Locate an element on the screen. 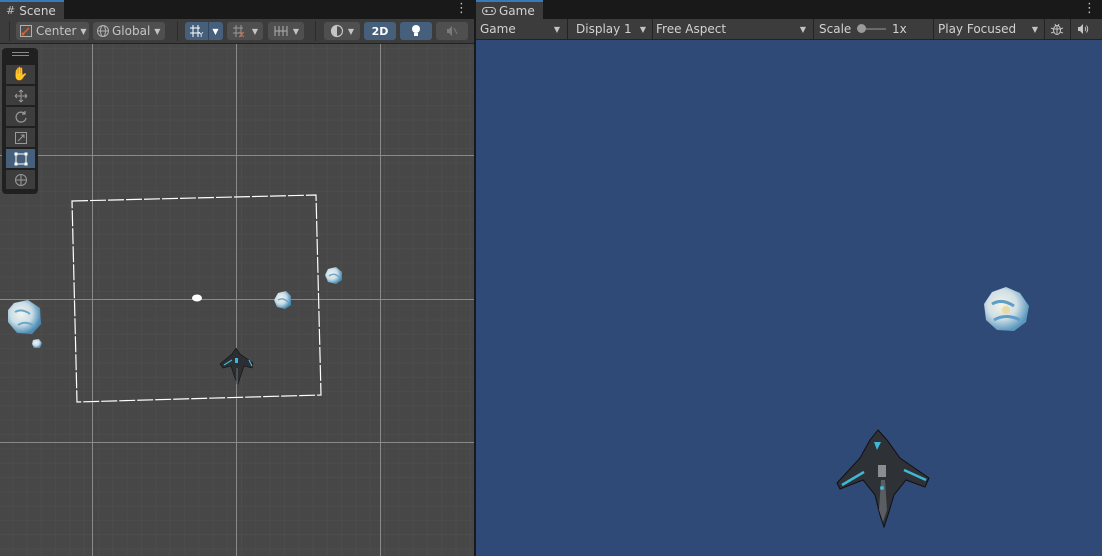 The height and width of the screenshot is (556, 1102). gamepad-icon is located at coordinates (489, 10).